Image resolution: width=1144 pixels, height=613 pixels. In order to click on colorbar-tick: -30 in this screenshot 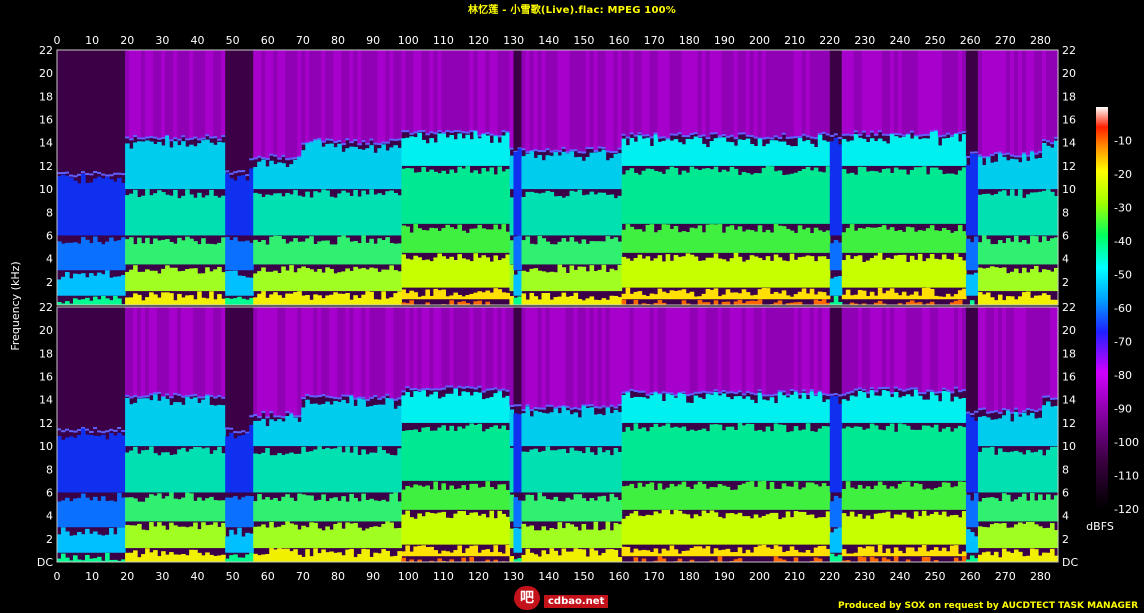, I will do `click(1123, 208)`.